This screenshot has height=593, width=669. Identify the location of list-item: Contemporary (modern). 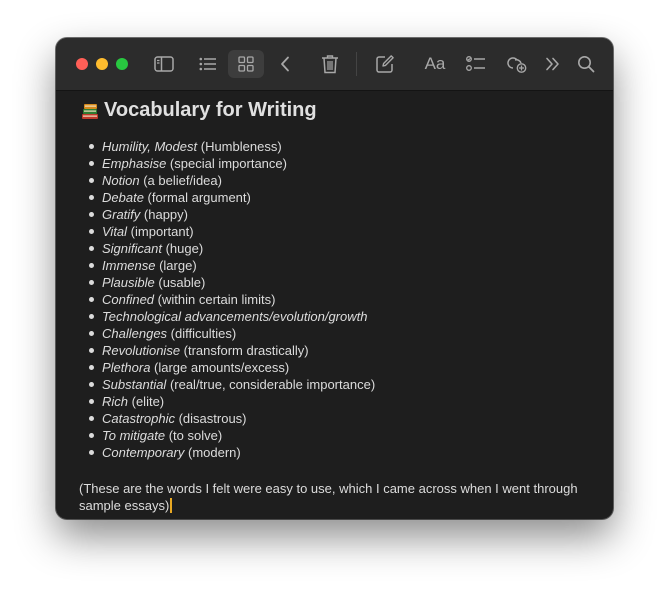
(232, 452).